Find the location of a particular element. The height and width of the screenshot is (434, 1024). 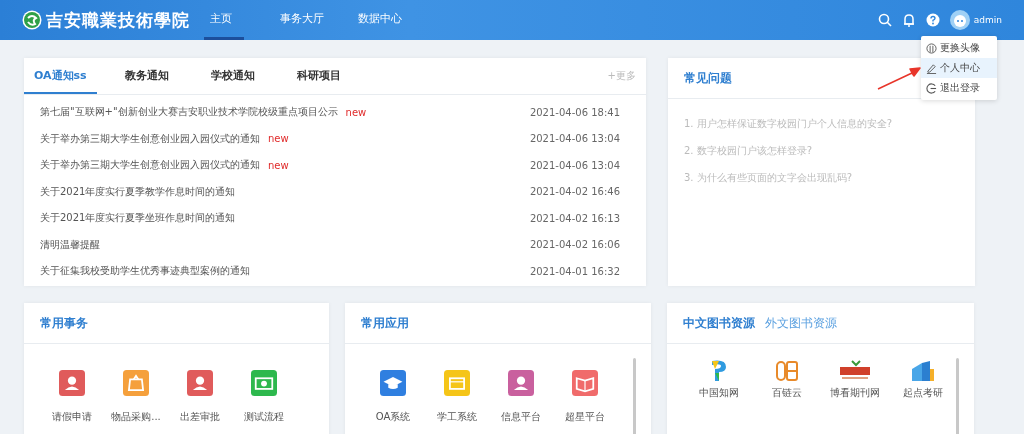

library-tab: 中文图书资源 is located at coordinates (719, 323).